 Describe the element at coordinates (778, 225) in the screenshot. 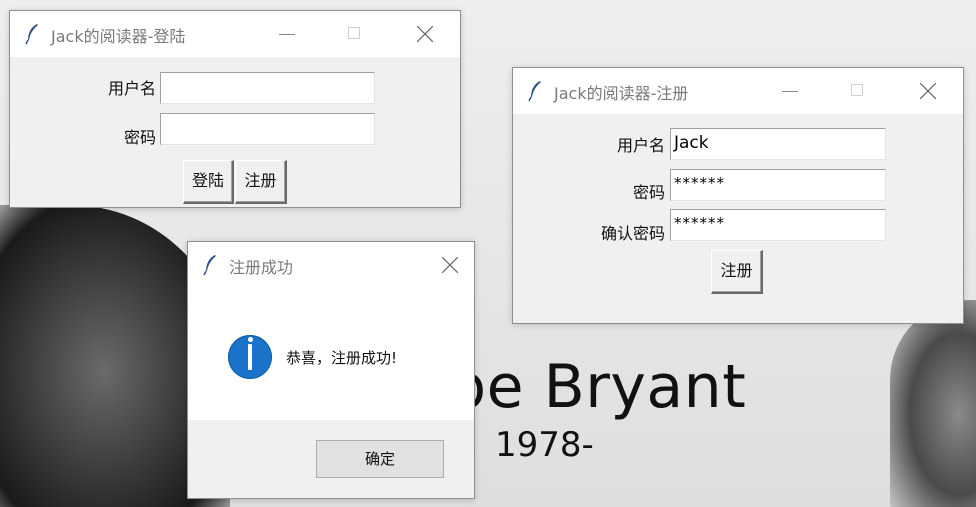

I see `confirm-password-input: ******` at that location.